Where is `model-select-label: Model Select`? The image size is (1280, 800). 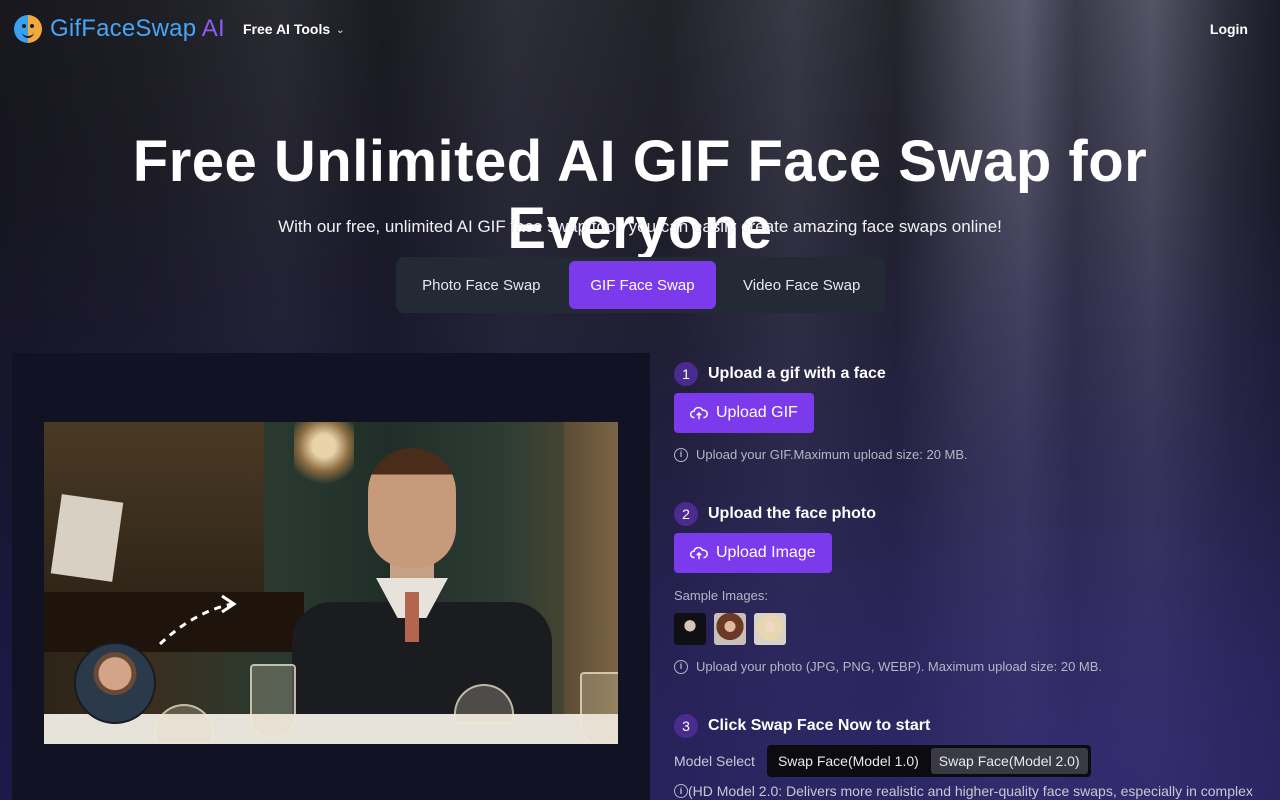 model-select-label: Model Select is located at coordinates (714, 761).